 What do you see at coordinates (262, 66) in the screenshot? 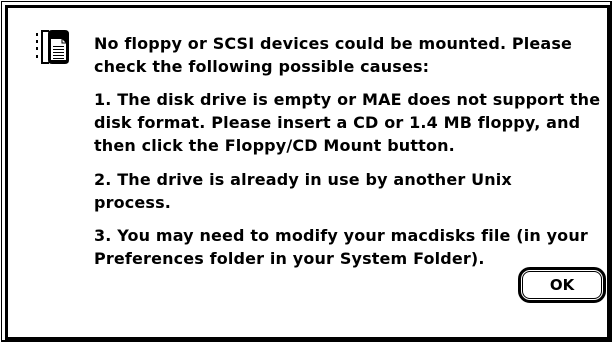
I see `header-line: check the following possible causes:` at bounding box center [262, 66].